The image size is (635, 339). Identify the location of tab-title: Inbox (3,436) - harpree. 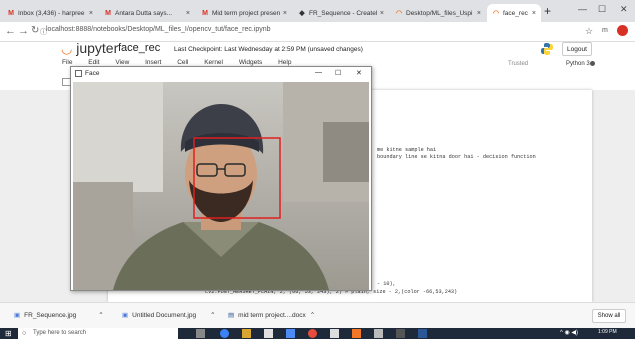
(51, 13).